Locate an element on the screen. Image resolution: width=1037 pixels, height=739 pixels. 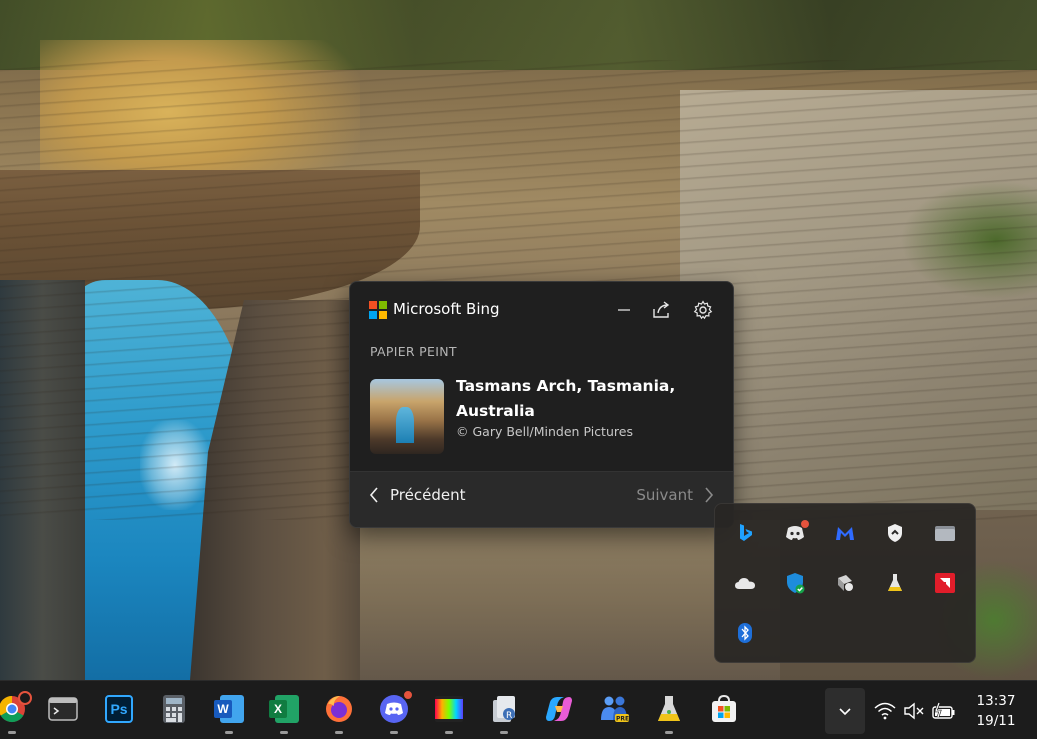
minimize-button is located at coordinates (624, 310).